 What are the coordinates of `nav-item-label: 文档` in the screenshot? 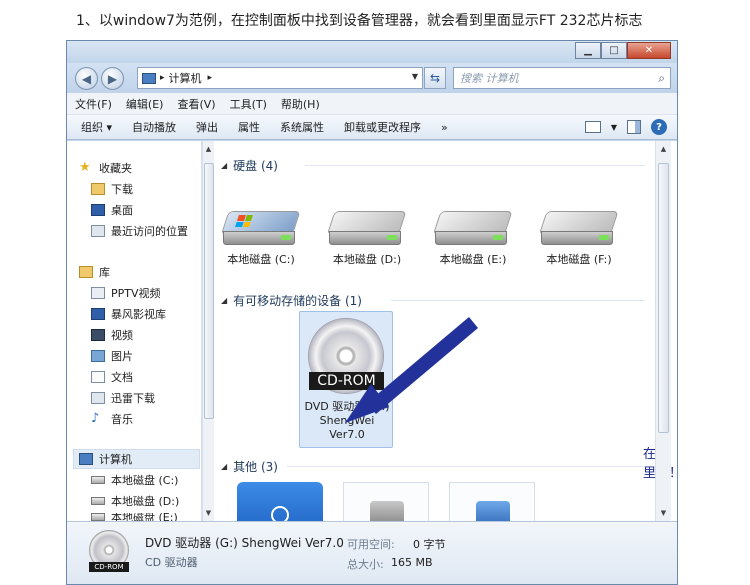 It's located at (122, 377).